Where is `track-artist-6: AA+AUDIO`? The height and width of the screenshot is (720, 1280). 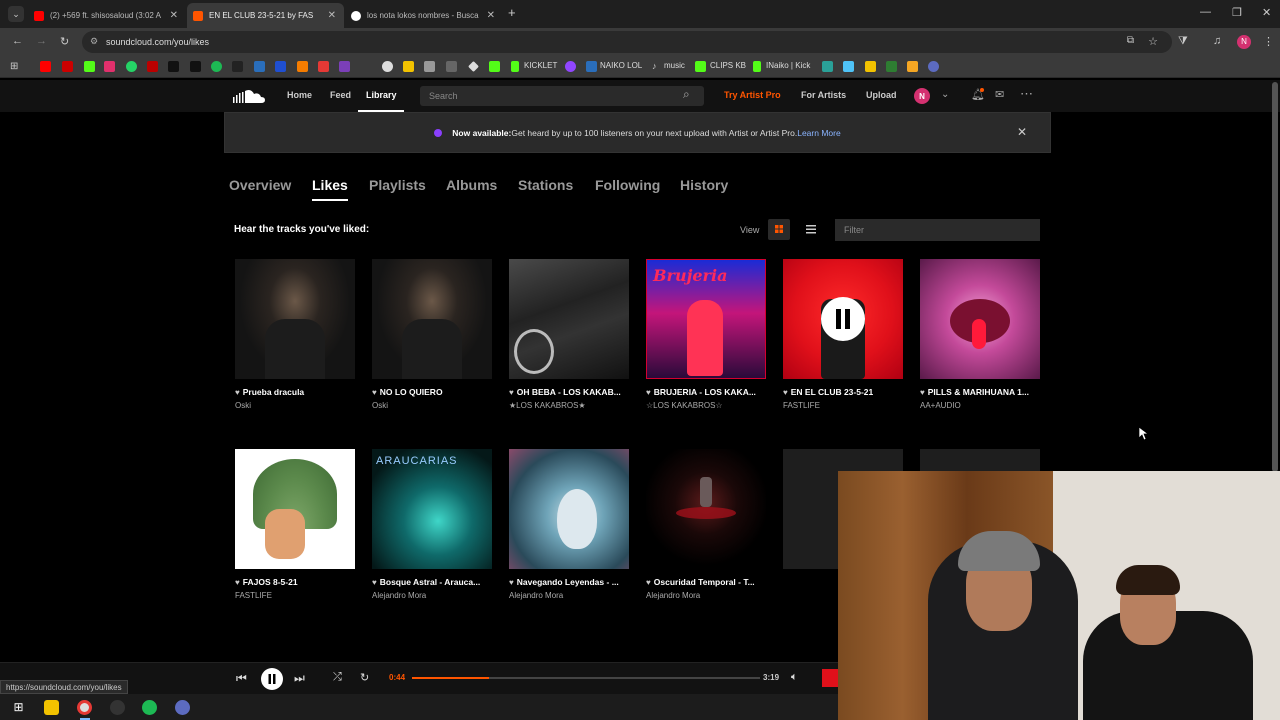
track-artist-6: AA+AUDIO is located at coordinates (980, 405).